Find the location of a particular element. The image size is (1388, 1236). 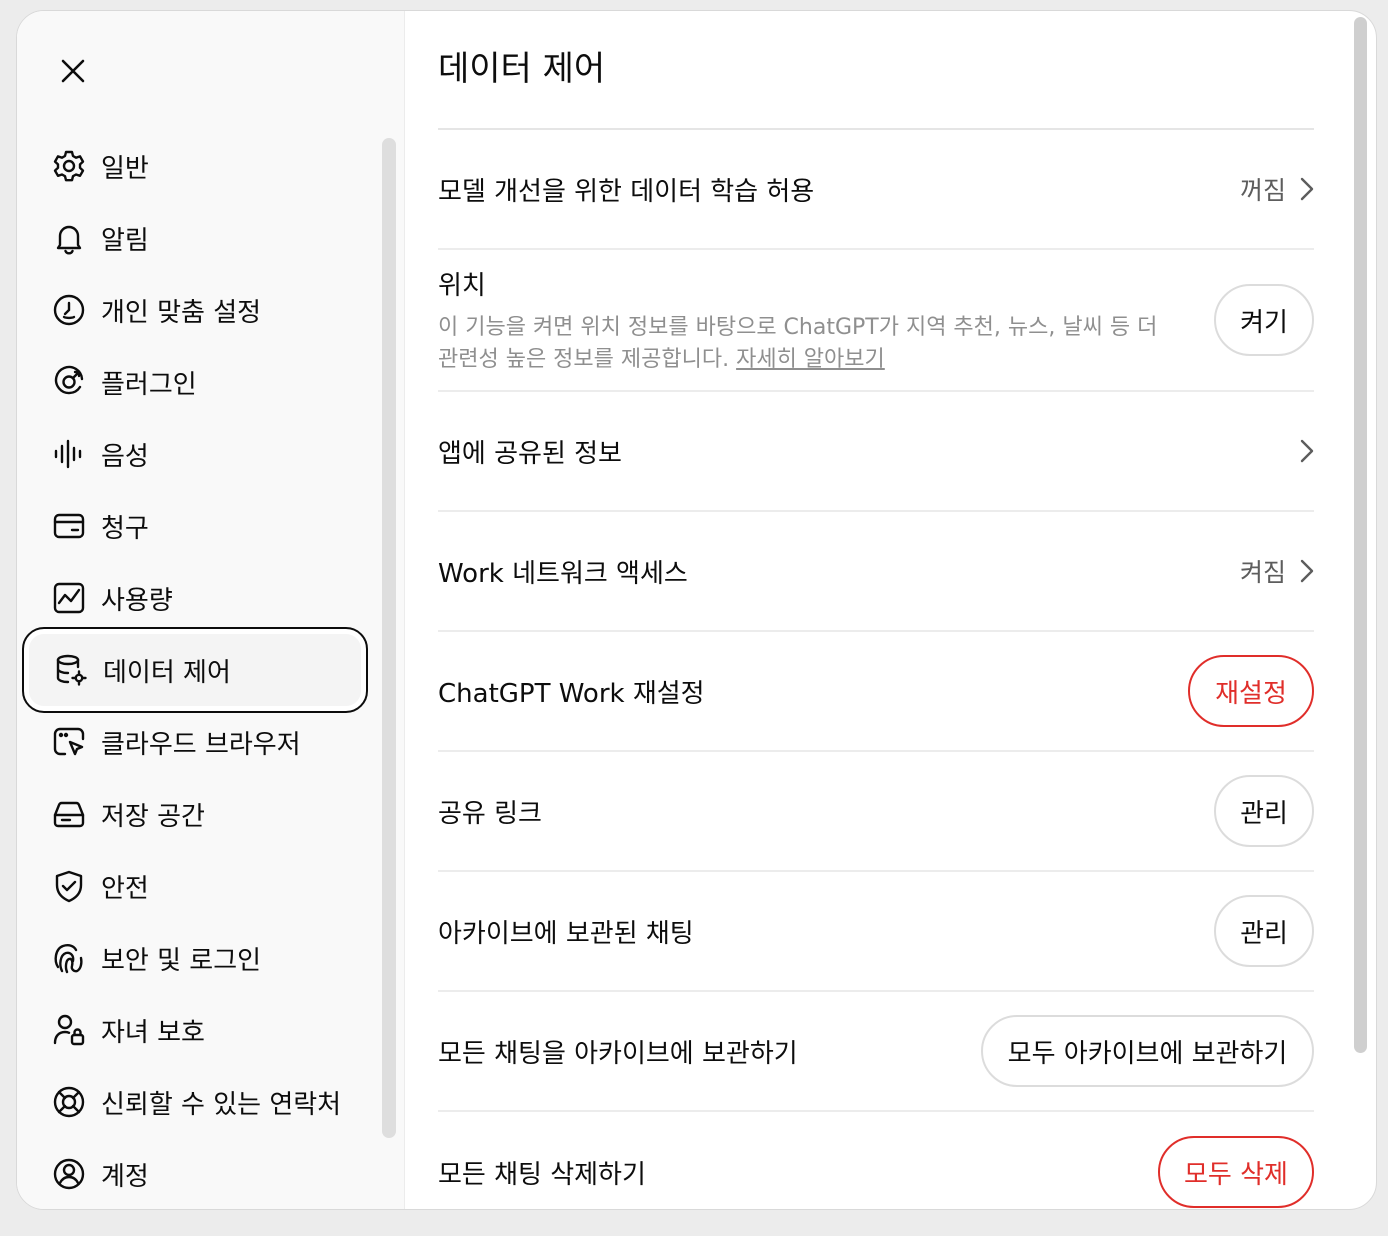

sidebar-item-label: 청구 is located at coordinates (125, 528).